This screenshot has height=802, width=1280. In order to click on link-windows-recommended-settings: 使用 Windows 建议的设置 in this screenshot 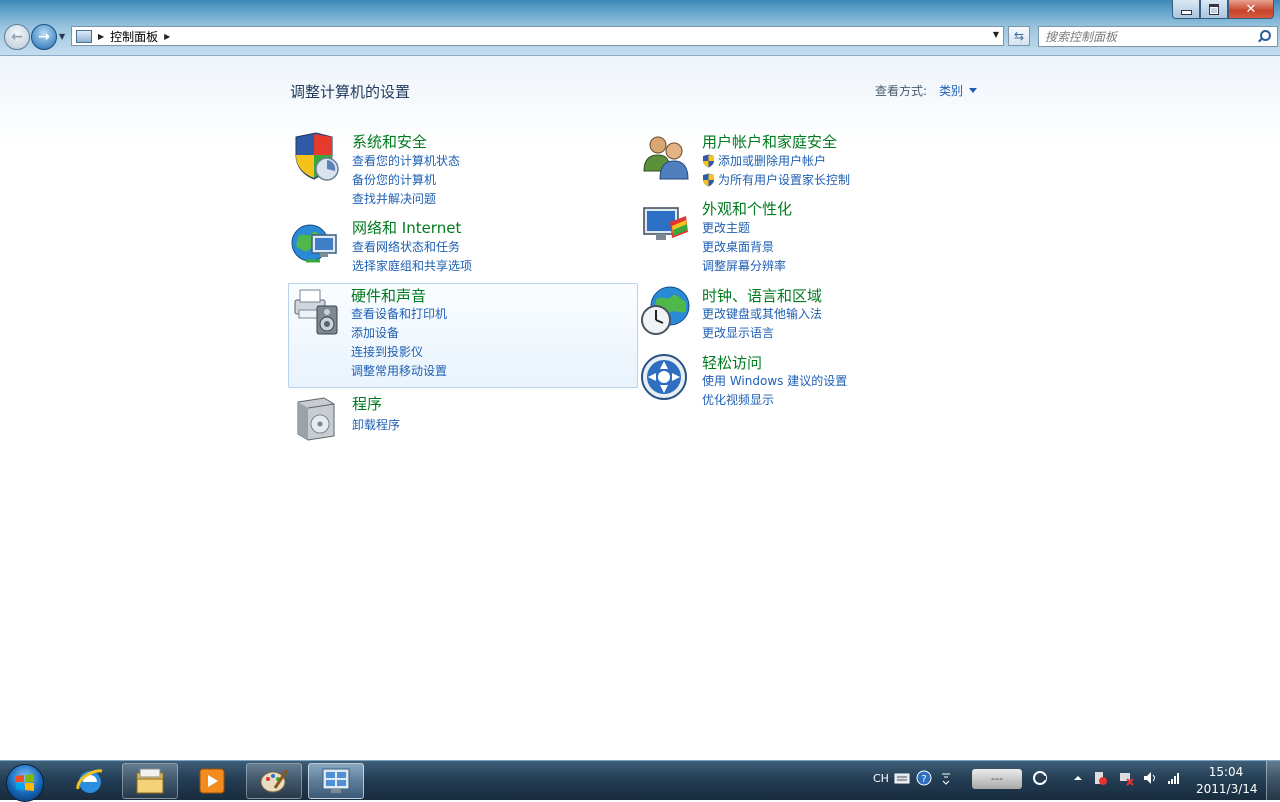, I will do `click(774, 380)`.